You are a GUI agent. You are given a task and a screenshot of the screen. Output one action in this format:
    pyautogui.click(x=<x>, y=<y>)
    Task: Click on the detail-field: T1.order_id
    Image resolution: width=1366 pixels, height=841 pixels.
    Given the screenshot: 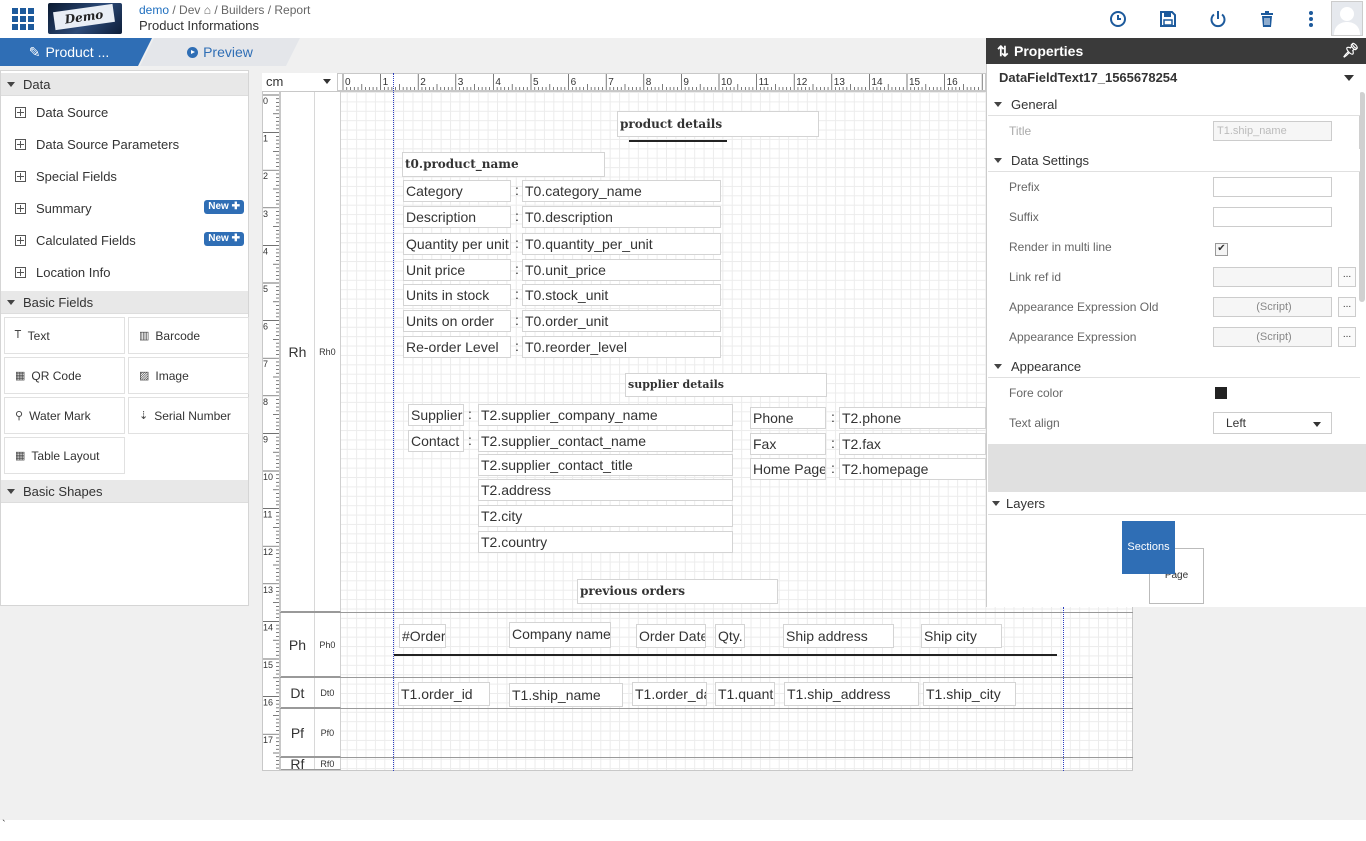 What is the action you would take?
    pyautogui.click(x=444, y=694)
    